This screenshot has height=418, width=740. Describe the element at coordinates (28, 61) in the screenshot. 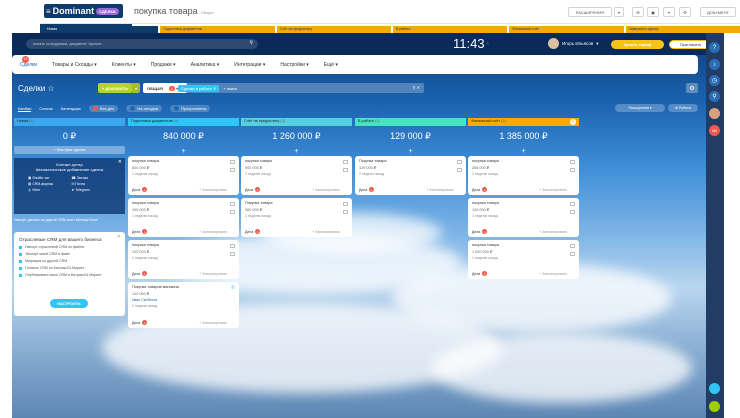

I see `nav-item-deals: 13 Сделки` at that location.